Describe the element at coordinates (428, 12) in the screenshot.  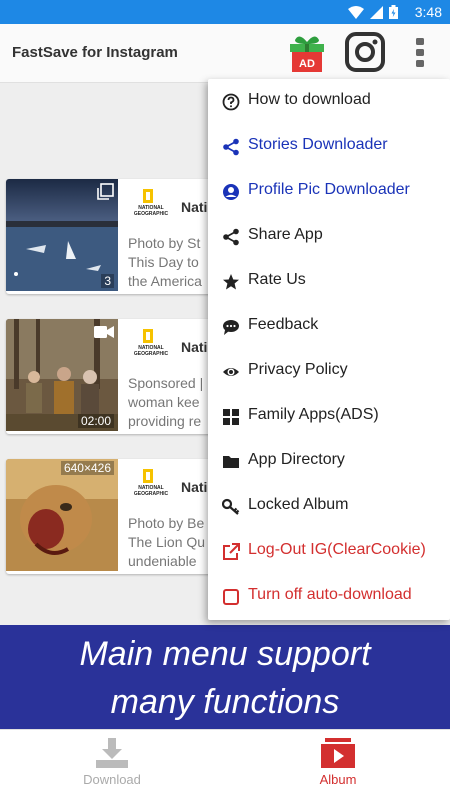
I see `status-time: 3:48` at that location.